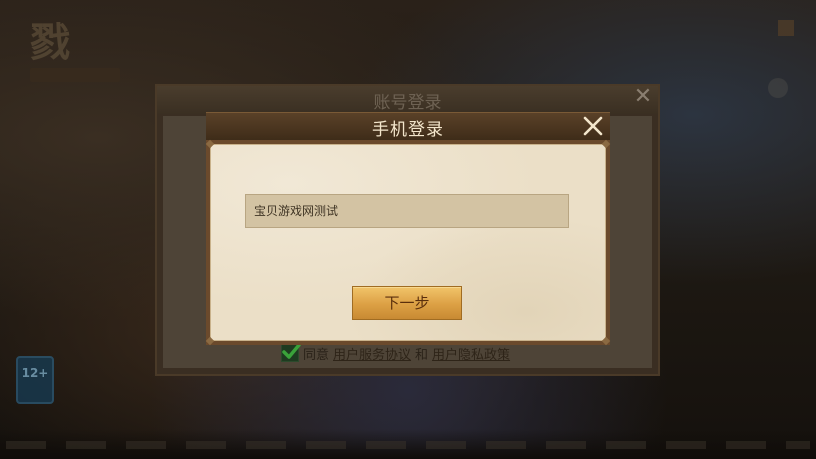  What do you see at coordinates (407, 103) in the screenshot?
I see `account-login-title: 账号登录` at bounding box center [407, 103].